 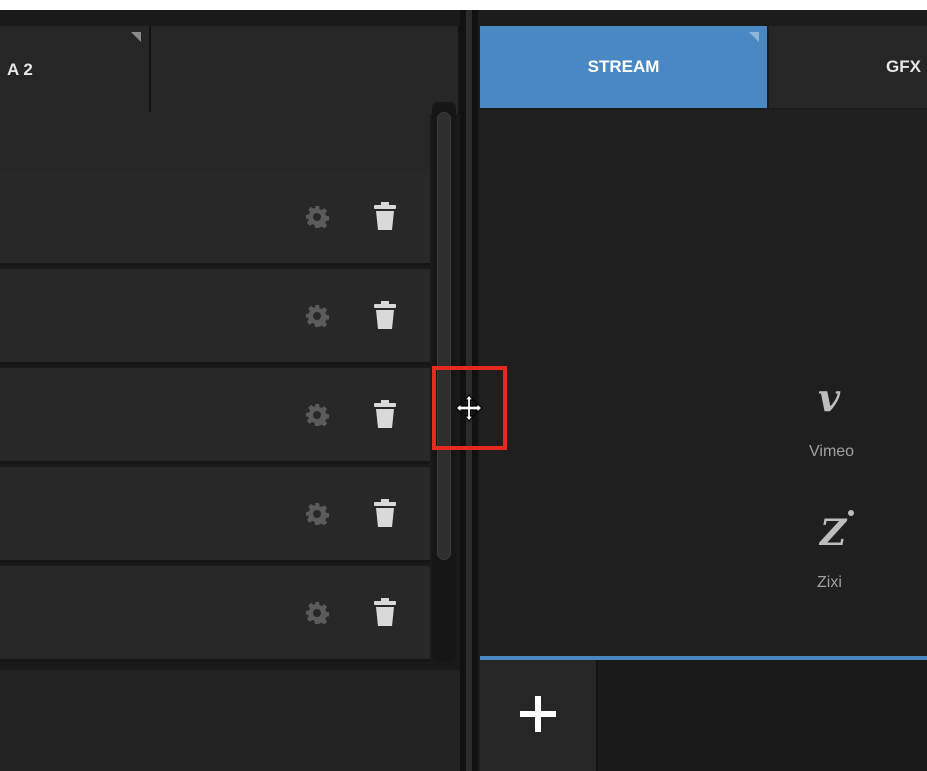 I want to click on scrollbar-thumb, so click(x=444, y=336).